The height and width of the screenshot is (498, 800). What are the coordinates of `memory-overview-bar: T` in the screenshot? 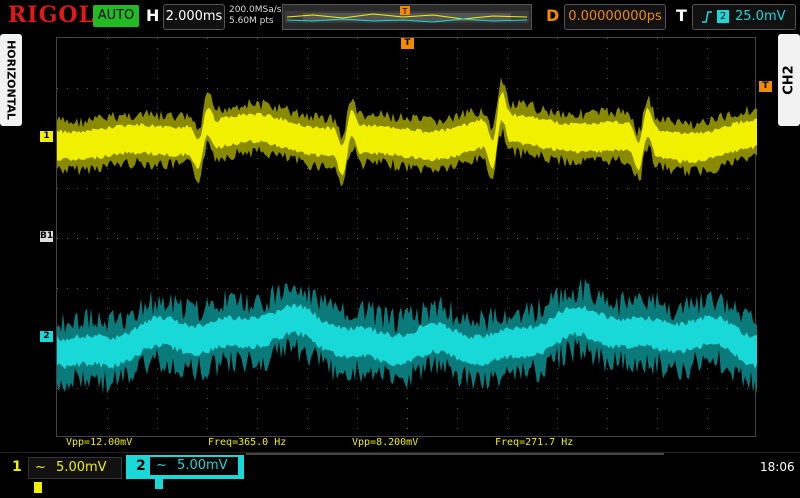 It's located at (407, 17).